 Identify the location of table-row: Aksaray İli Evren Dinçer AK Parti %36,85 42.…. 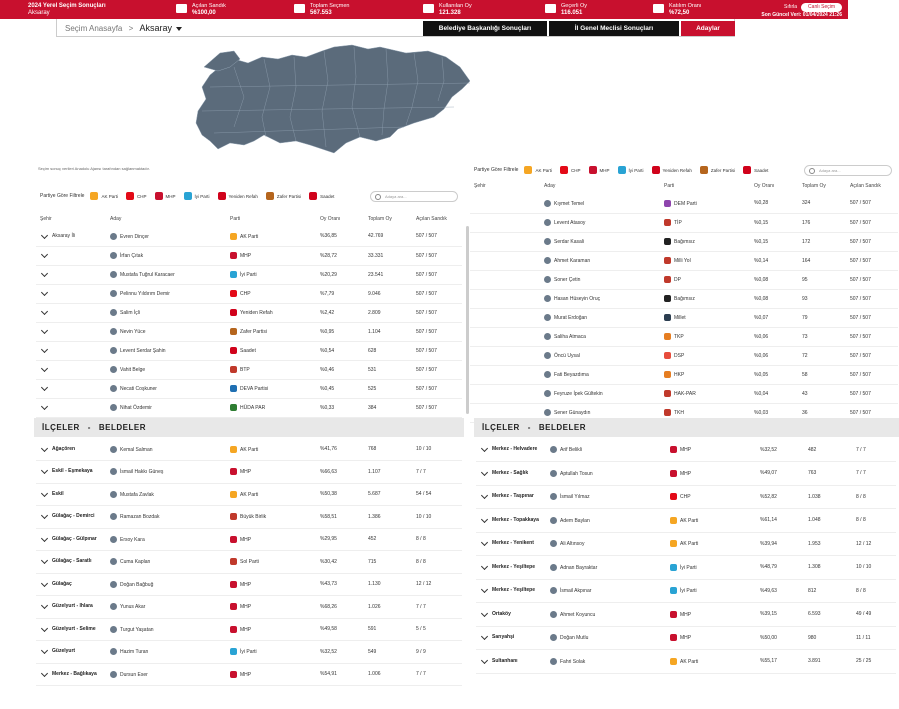
(249, 237).